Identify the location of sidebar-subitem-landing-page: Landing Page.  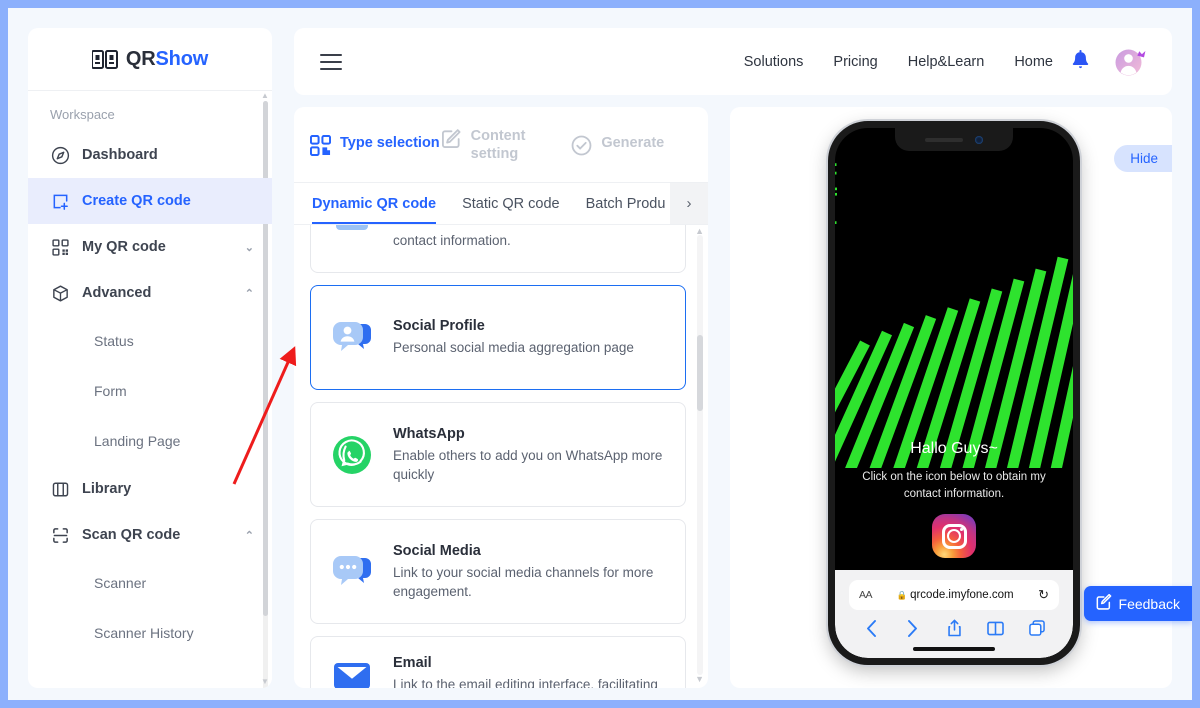
(150, 441).